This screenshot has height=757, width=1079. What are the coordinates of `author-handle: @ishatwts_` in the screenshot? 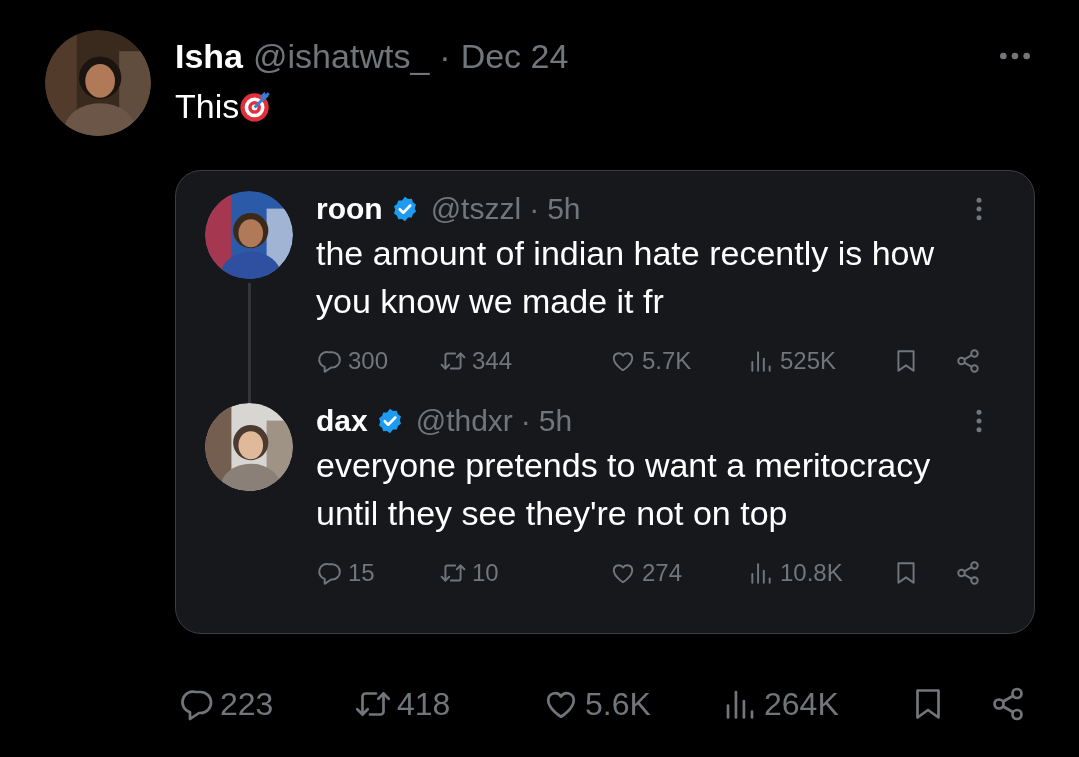 It's located at (341, 56).